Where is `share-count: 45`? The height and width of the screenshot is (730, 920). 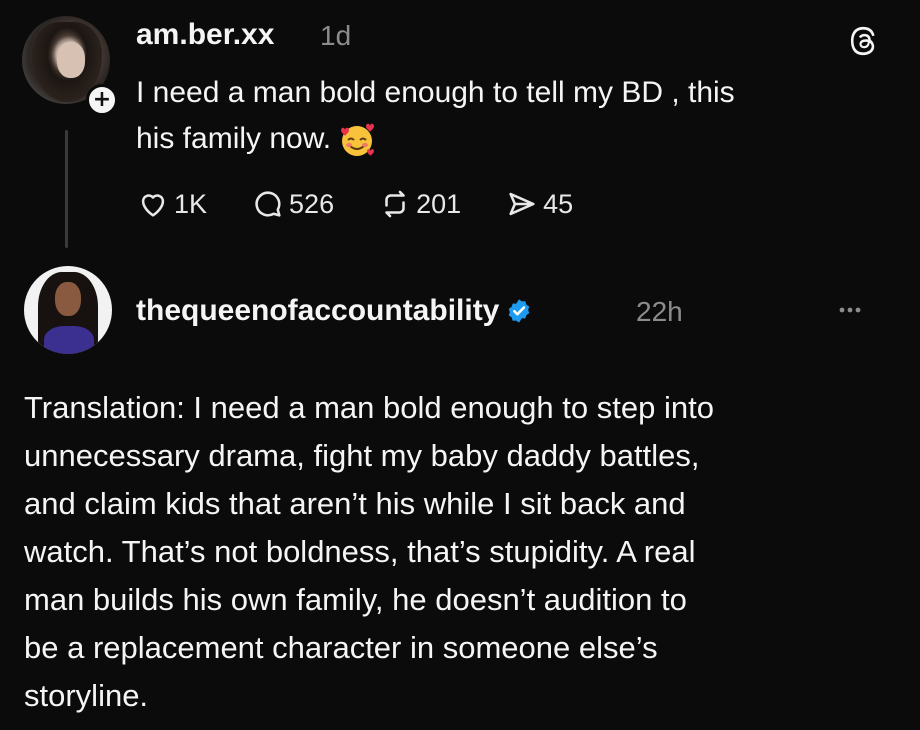 share-count: 45 is located at coordinates (558, 203).